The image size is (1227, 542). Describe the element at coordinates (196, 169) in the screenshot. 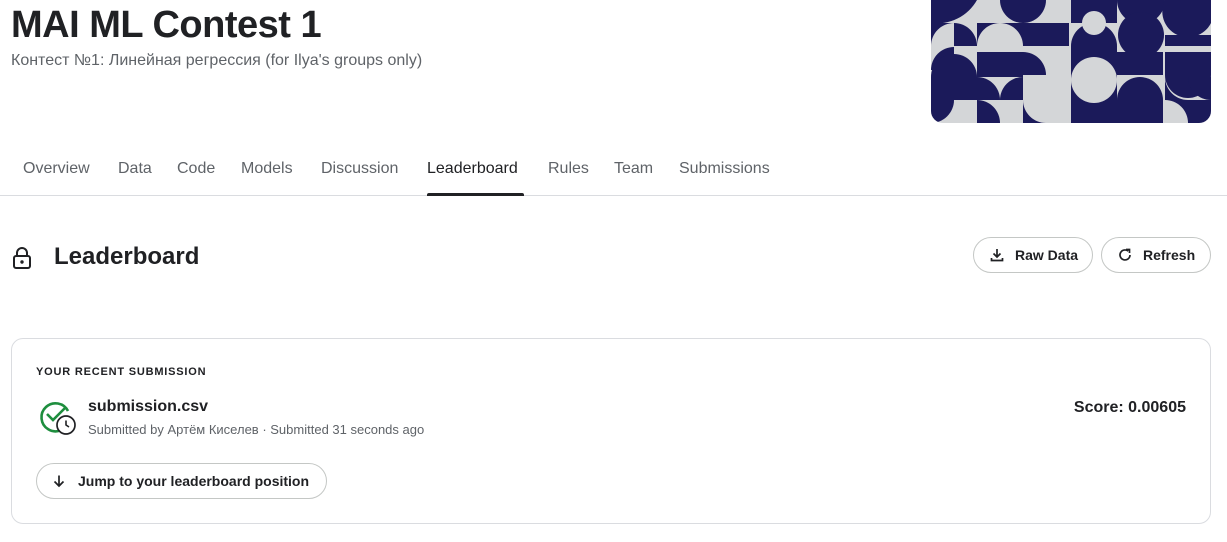

I see `tab-code: Code` at that location.